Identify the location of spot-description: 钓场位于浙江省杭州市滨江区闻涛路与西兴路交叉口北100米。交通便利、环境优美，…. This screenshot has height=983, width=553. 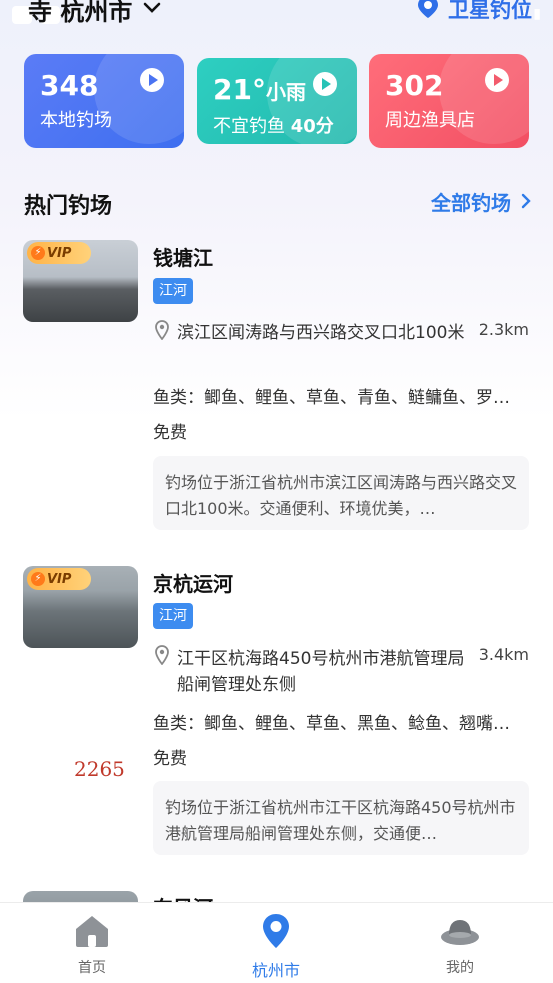
(341, 493).